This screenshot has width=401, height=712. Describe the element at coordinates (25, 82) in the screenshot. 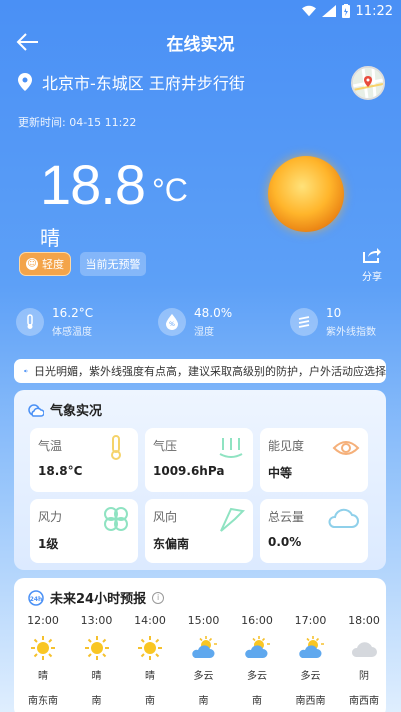

I see `location-pin-icon` at that location.